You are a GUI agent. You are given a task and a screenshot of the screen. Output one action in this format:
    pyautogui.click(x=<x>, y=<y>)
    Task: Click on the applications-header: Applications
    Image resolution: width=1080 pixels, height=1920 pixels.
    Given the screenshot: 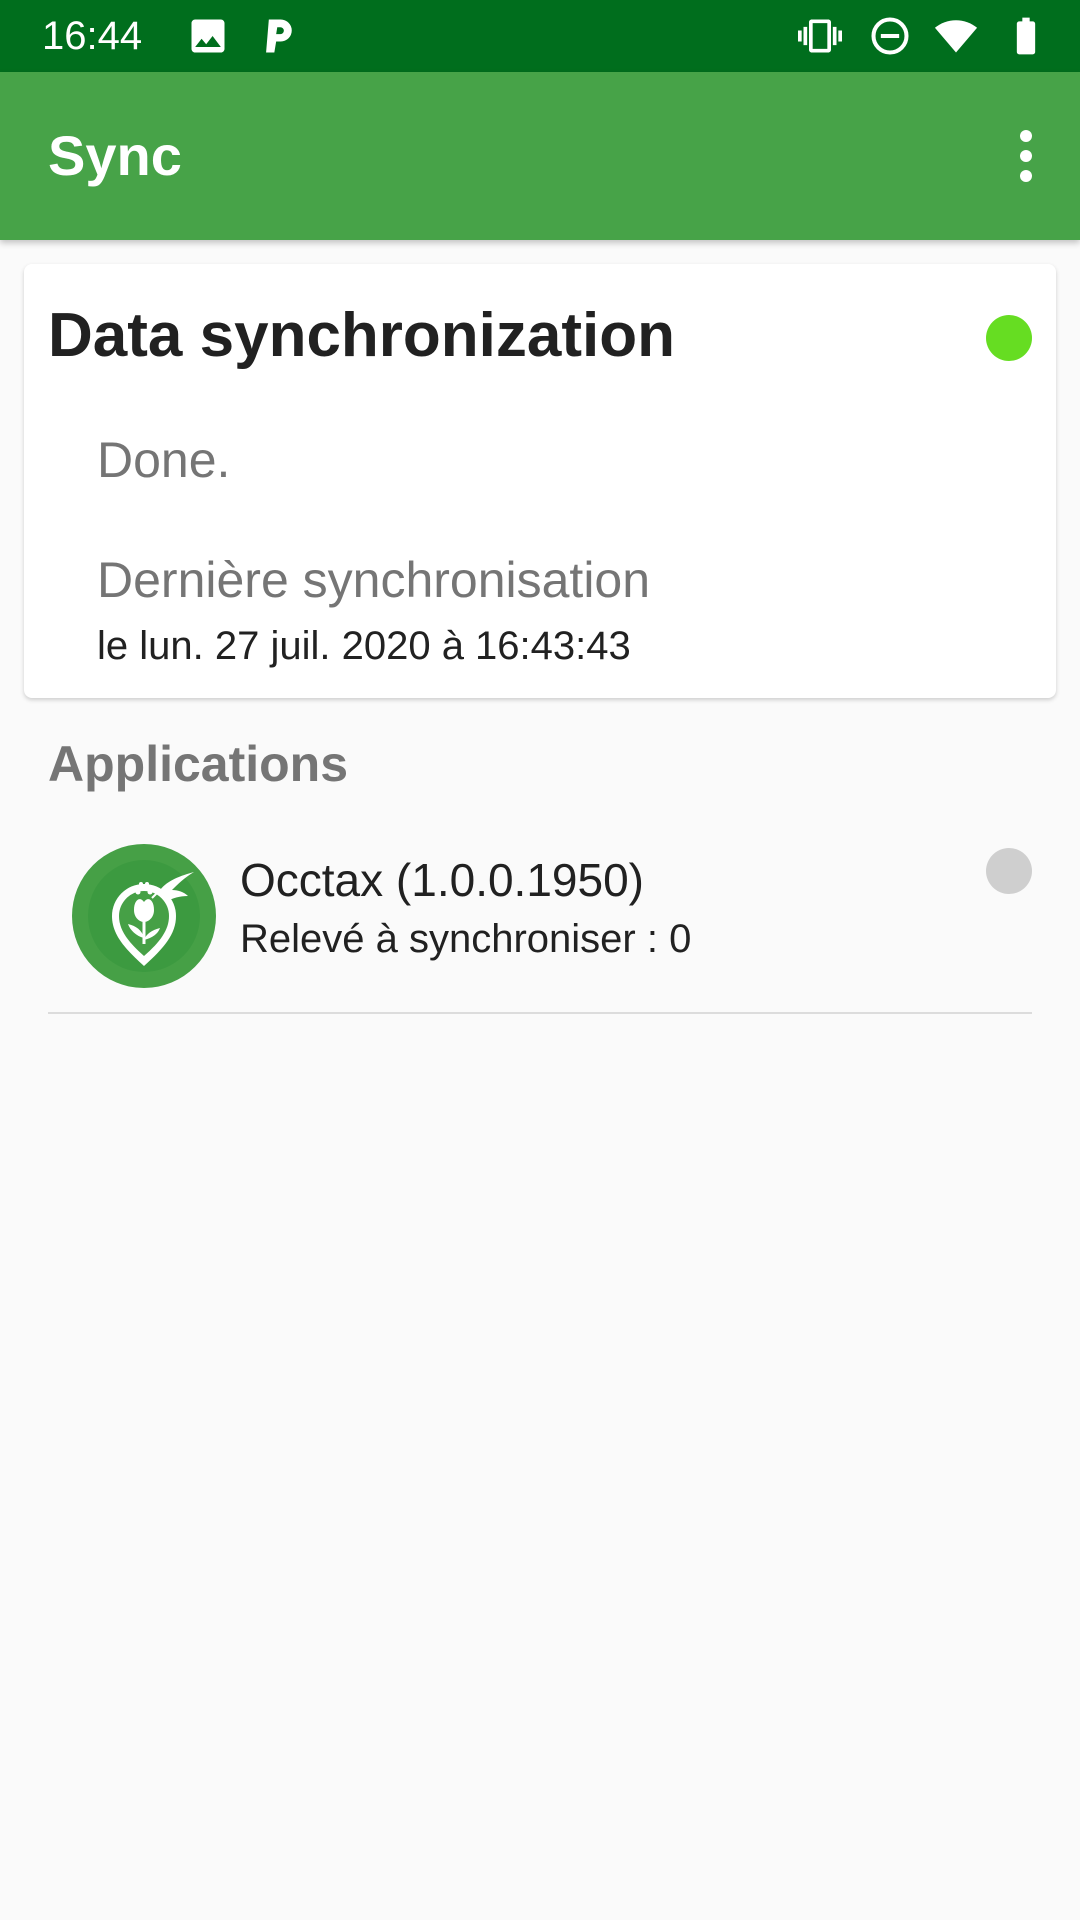 What is the action you would take?
    pyautogui.click(x=198, y=764)
    